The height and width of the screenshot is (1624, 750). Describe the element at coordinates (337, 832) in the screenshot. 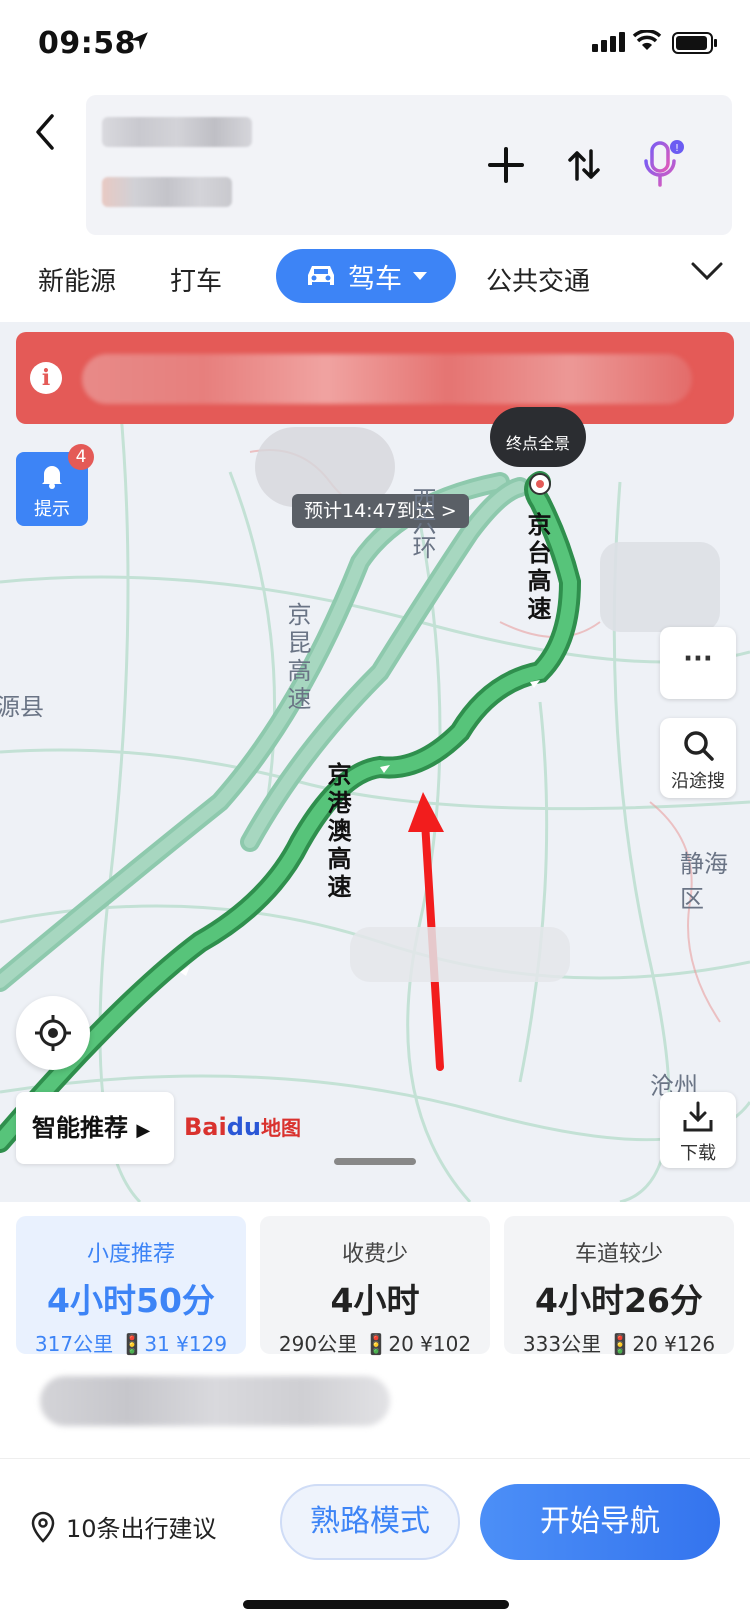

I see `road-label-jinggangao: 京港澳高速` at that location.